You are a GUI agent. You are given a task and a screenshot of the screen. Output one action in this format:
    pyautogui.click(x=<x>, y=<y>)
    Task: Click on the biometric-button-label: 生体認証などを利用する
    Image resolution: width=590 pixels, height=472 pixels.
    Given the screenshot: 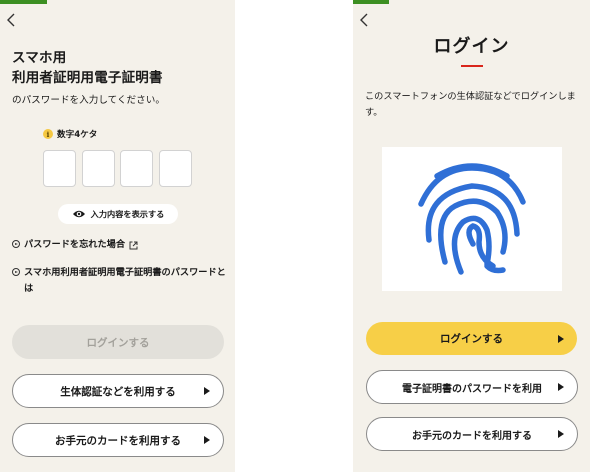 What is the action you would take?
    pyautogui.click(x=118, y=391)
    